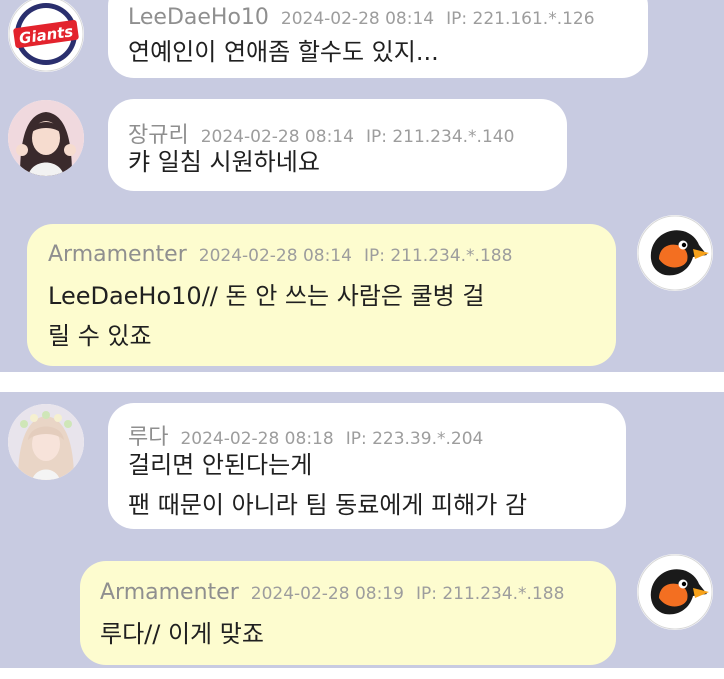 The height and width of the screenshot is (679, 724). What do you see at coordinates (100, 336) in the screenshot?
I see `comment-line: 릴 수 있죠` at bounding box center [100, 336].